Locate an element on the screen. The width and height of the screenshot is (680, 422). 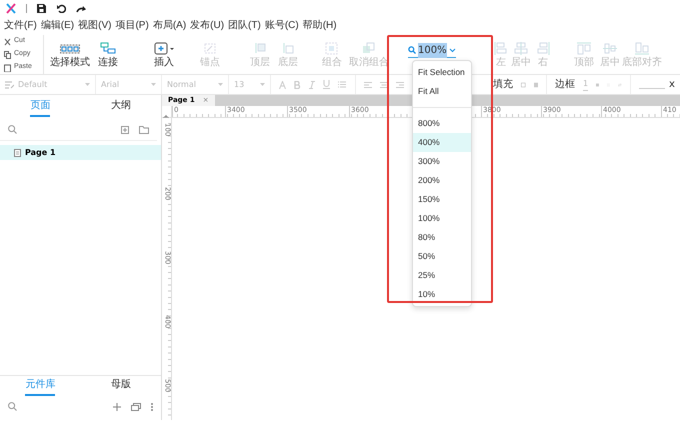
send-back-icon is located at coordinates (288, 48).